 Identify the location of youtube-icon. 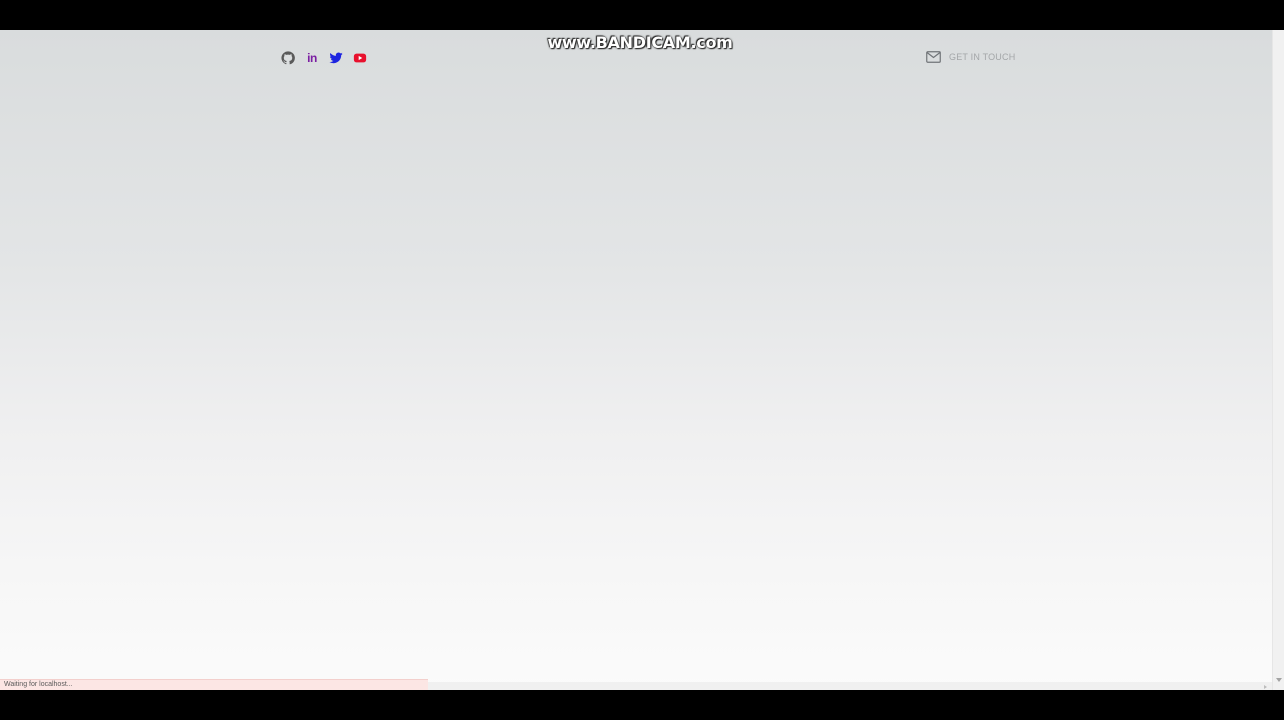
(360, 58).